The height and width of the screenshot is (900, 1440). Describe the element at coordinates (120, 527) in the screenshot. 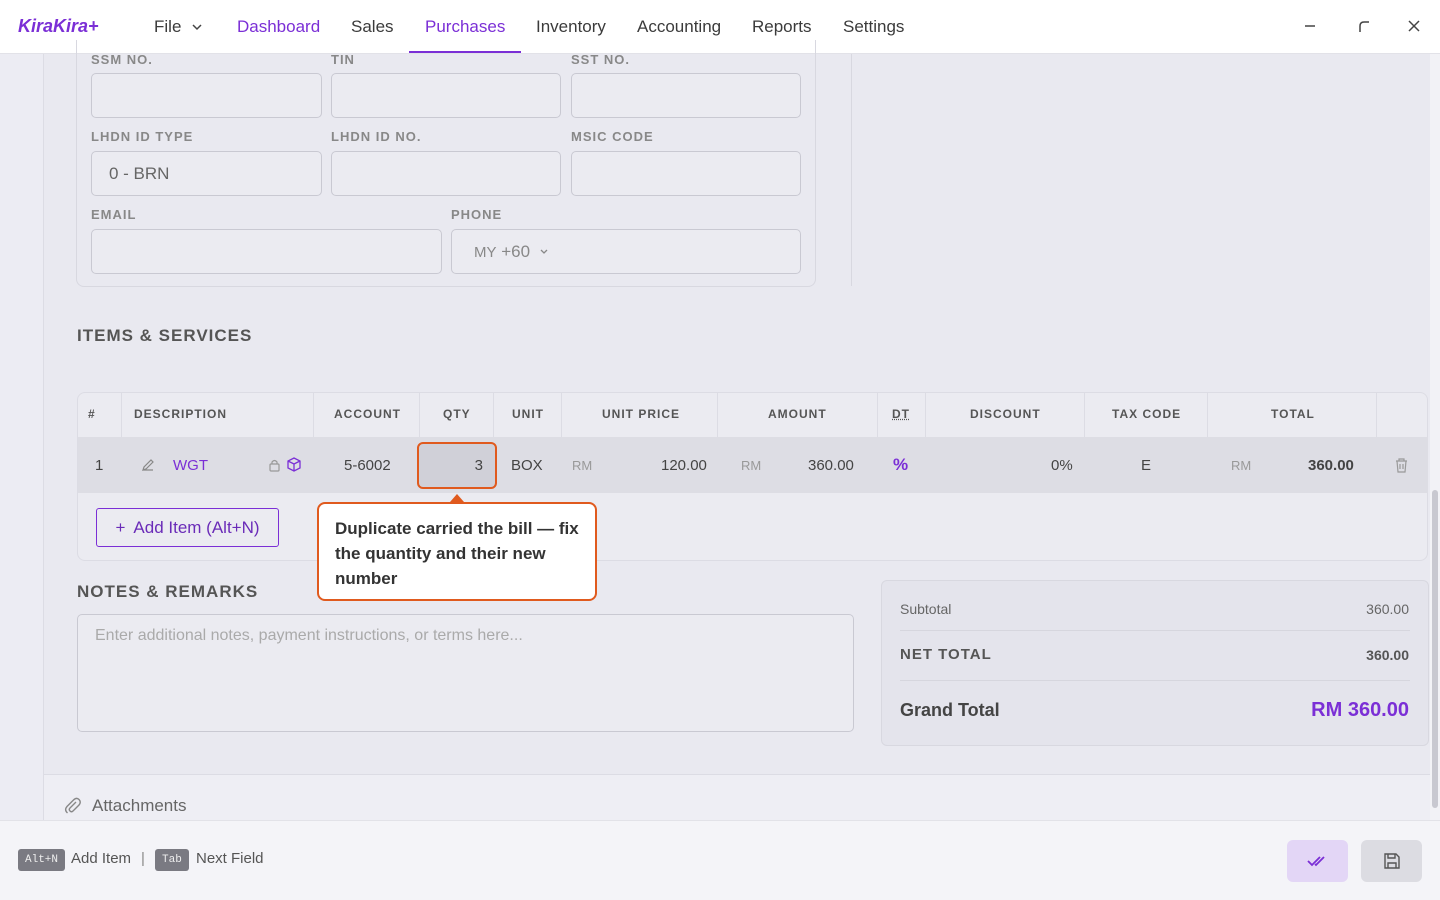

I see `plus-icon: +` at that location.